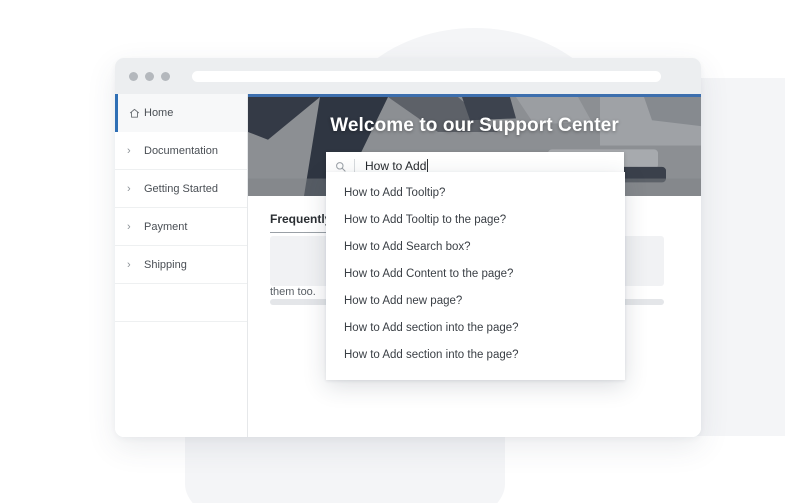 The width and height of the screenshot is (810, 503). I want to click on browser-chrome, so click(408, 76).